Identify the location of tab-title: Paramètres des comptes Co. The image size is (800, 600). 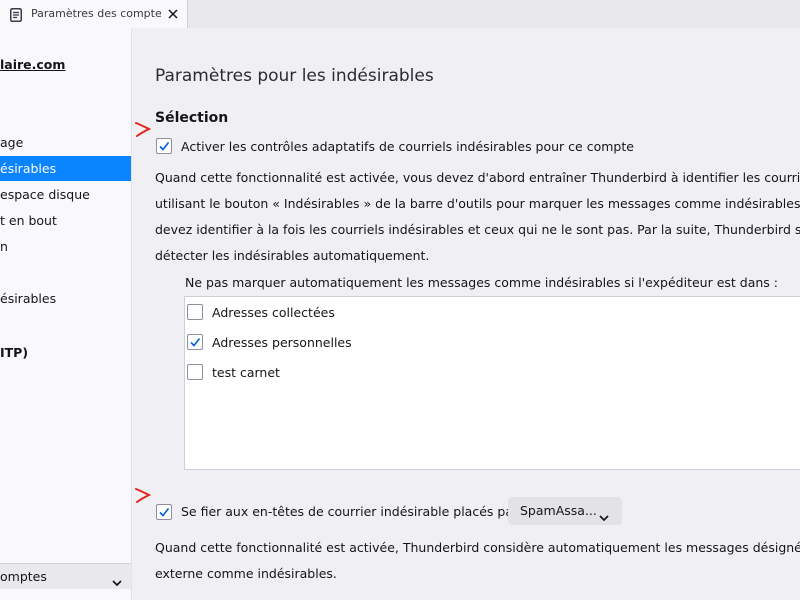
(96, 13).